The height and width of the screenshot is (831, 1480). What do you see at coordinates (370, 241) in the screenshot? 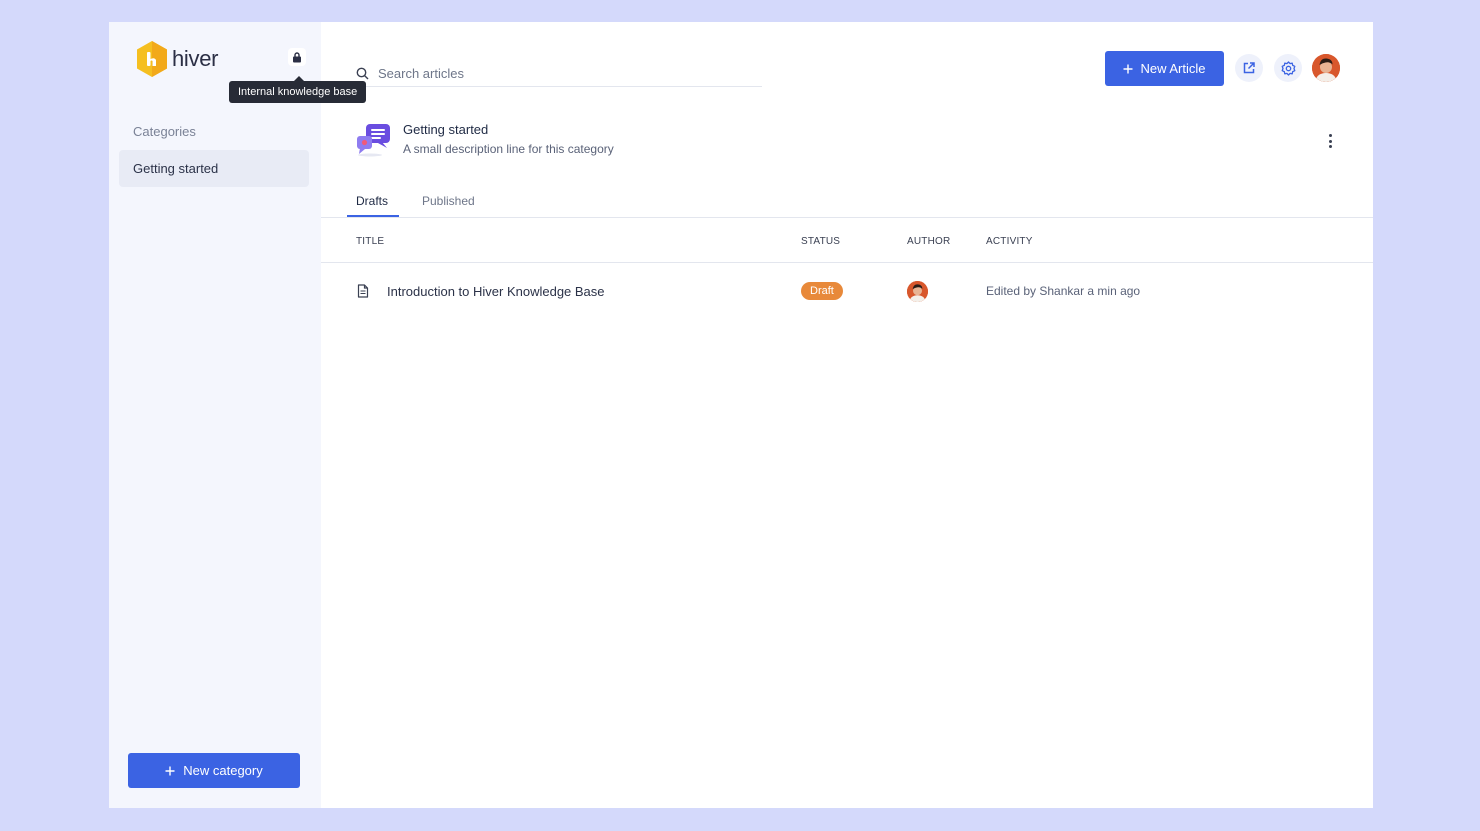
I see `column-header-title: TITLE` at bounding box center [370, 241].